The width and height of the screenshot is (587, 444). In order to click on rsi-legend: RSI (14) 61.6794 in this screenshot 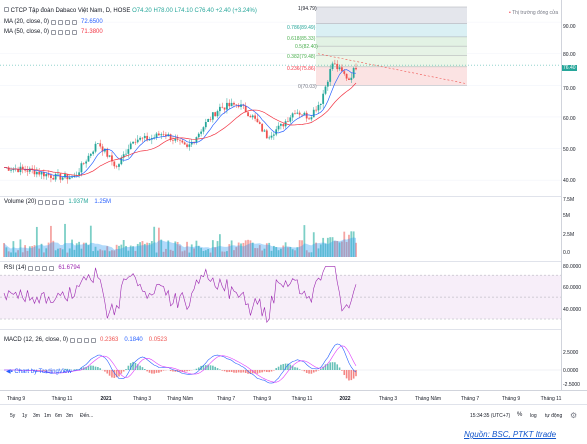, I will do `click(43, 268)`.